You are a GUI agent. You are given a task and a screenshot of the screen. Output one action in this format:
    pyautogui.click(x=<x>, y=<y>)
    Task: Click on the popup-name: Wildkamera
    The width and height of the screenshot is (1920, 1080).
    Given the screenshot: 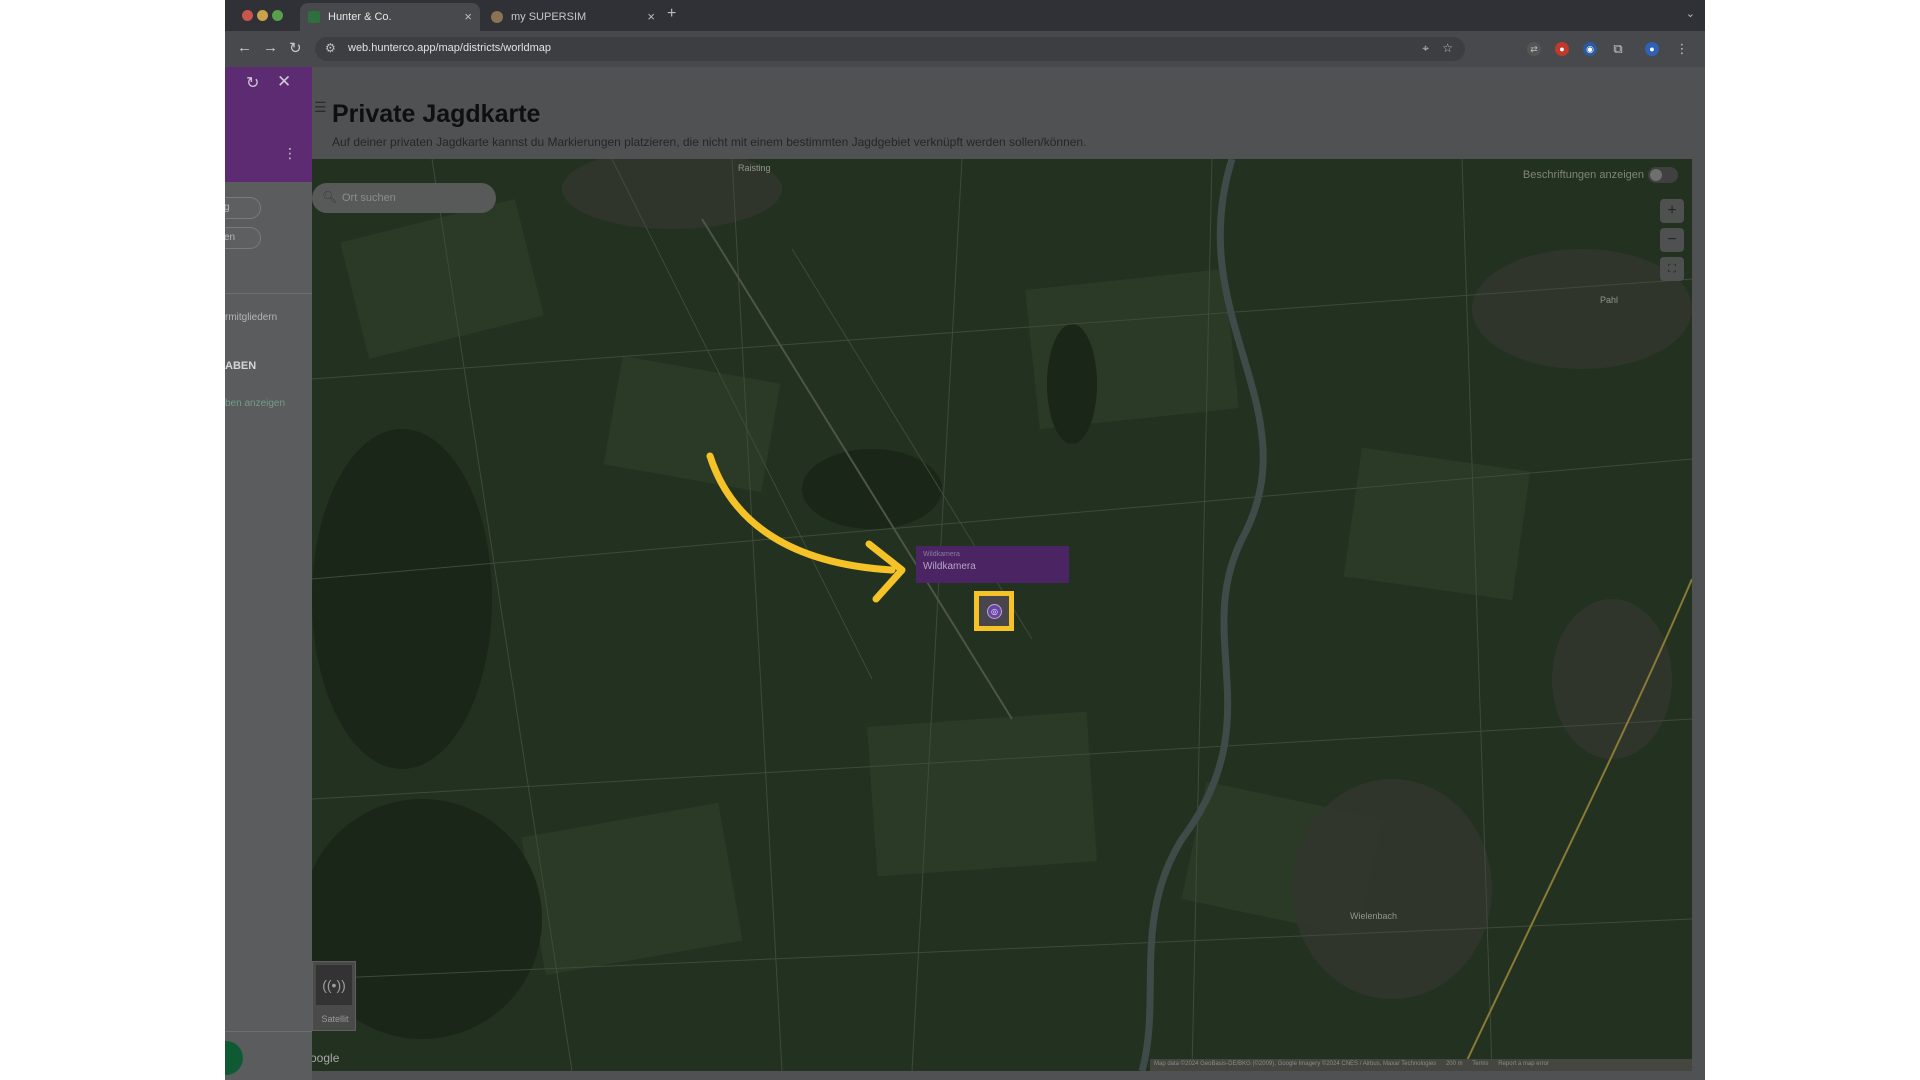 What is the action you would take?
    pyautogui.click(x=949, y=566)
    